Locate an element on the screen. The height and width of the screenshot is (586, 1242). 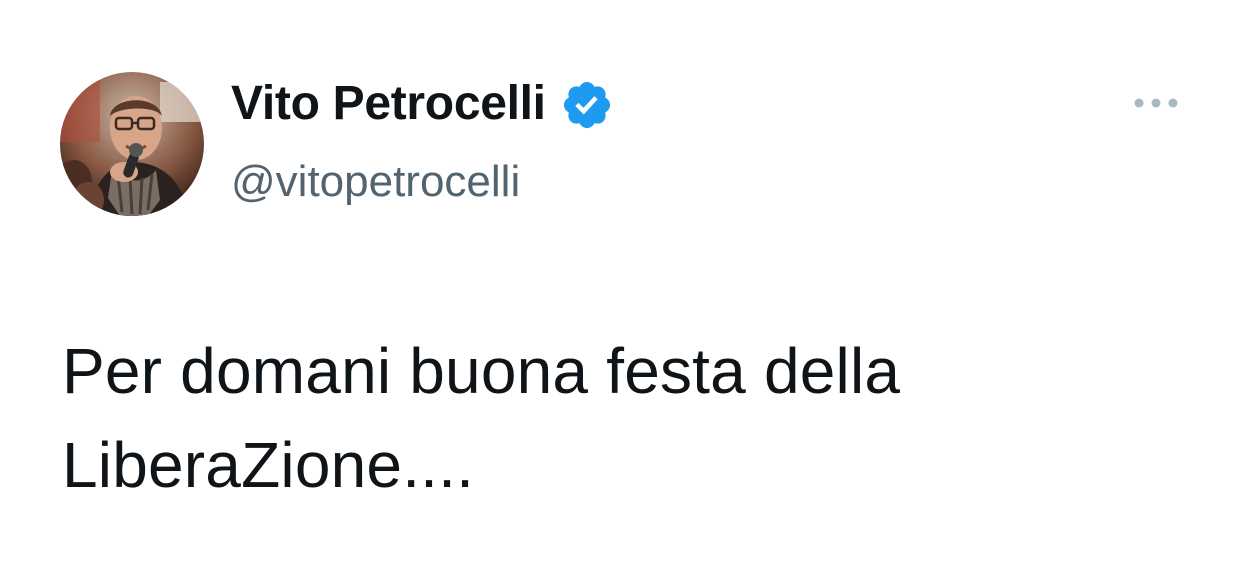
more-options-icon is located at coordinates (1156, 103).